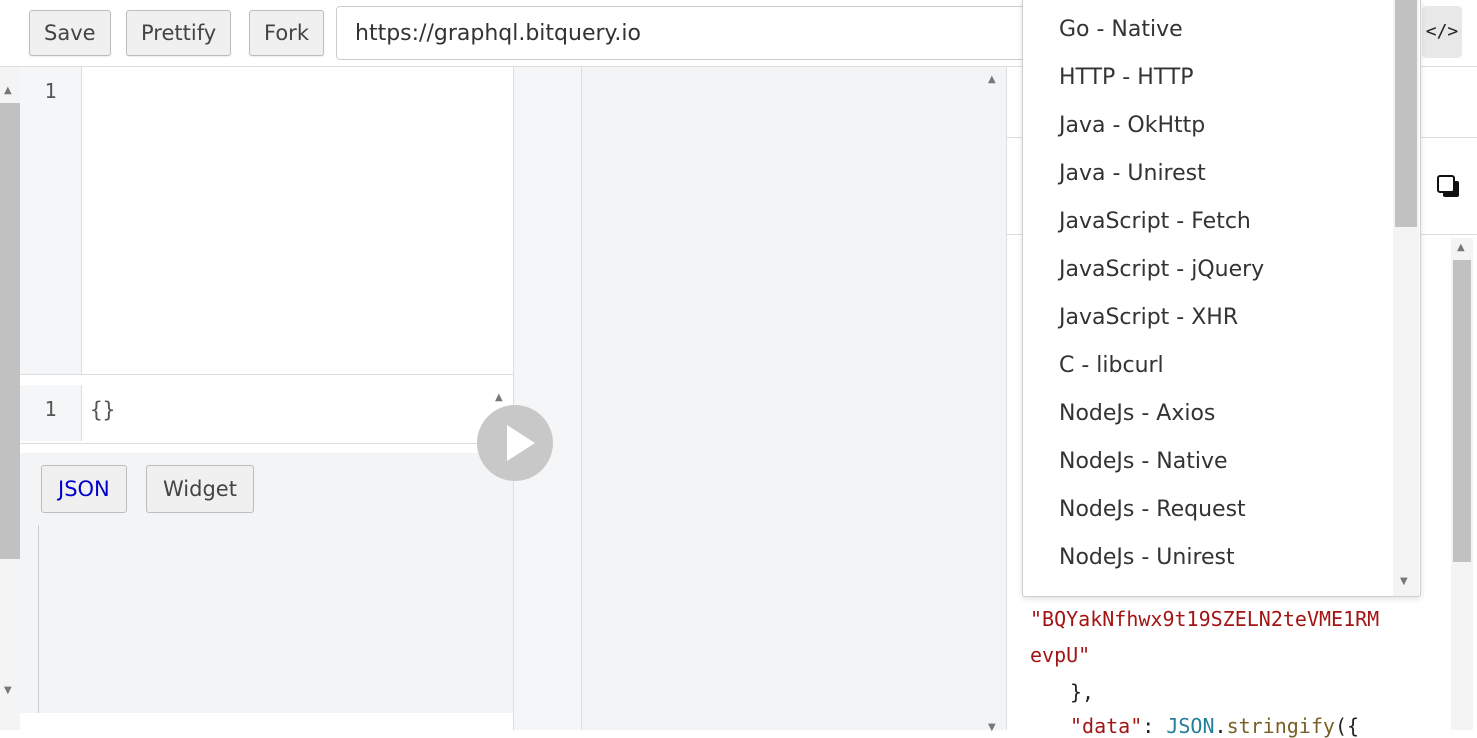 This screenshot has width=1477, height=738. Describe the element at coordinates (1449, 187) in the screenshot. I see `copy-icon` at that location.